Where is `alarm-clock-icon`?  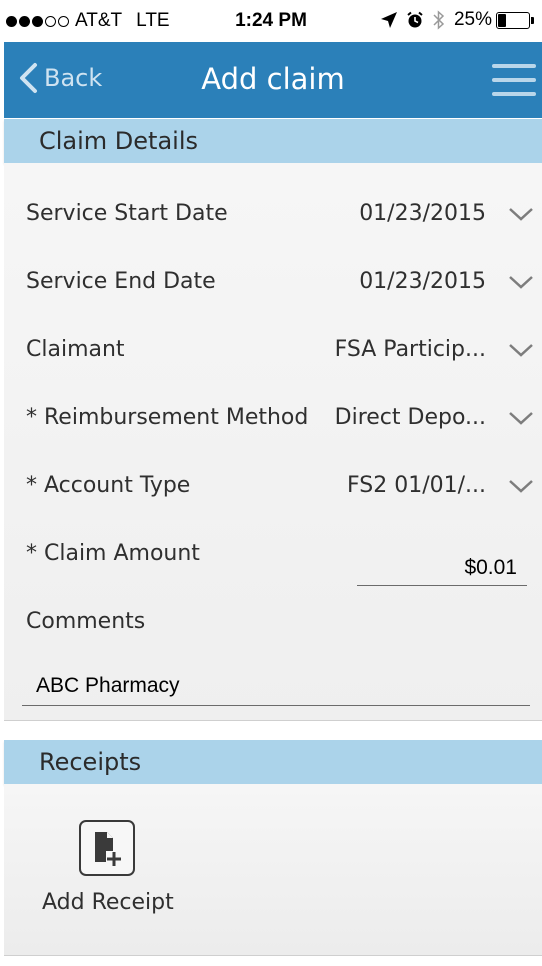
alarm-clock-icon is located at coordinates (415, 20).